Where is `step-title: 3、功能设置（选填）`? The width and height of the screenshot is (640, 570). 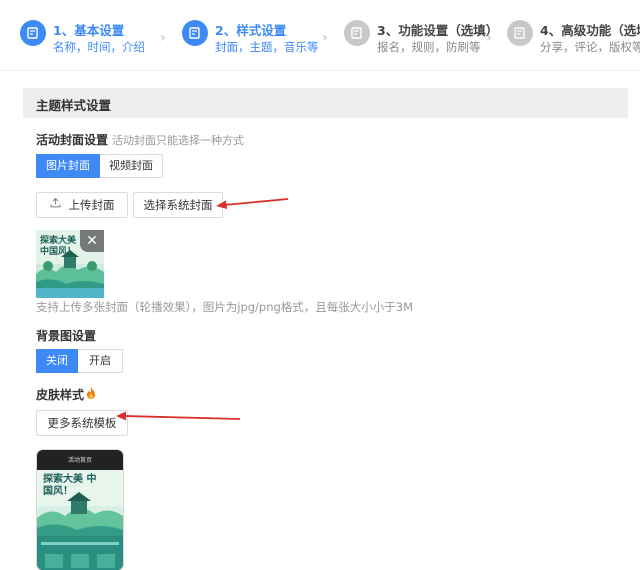 step-title: 3、功能设置（选填） is located at coordinates (438, 30).